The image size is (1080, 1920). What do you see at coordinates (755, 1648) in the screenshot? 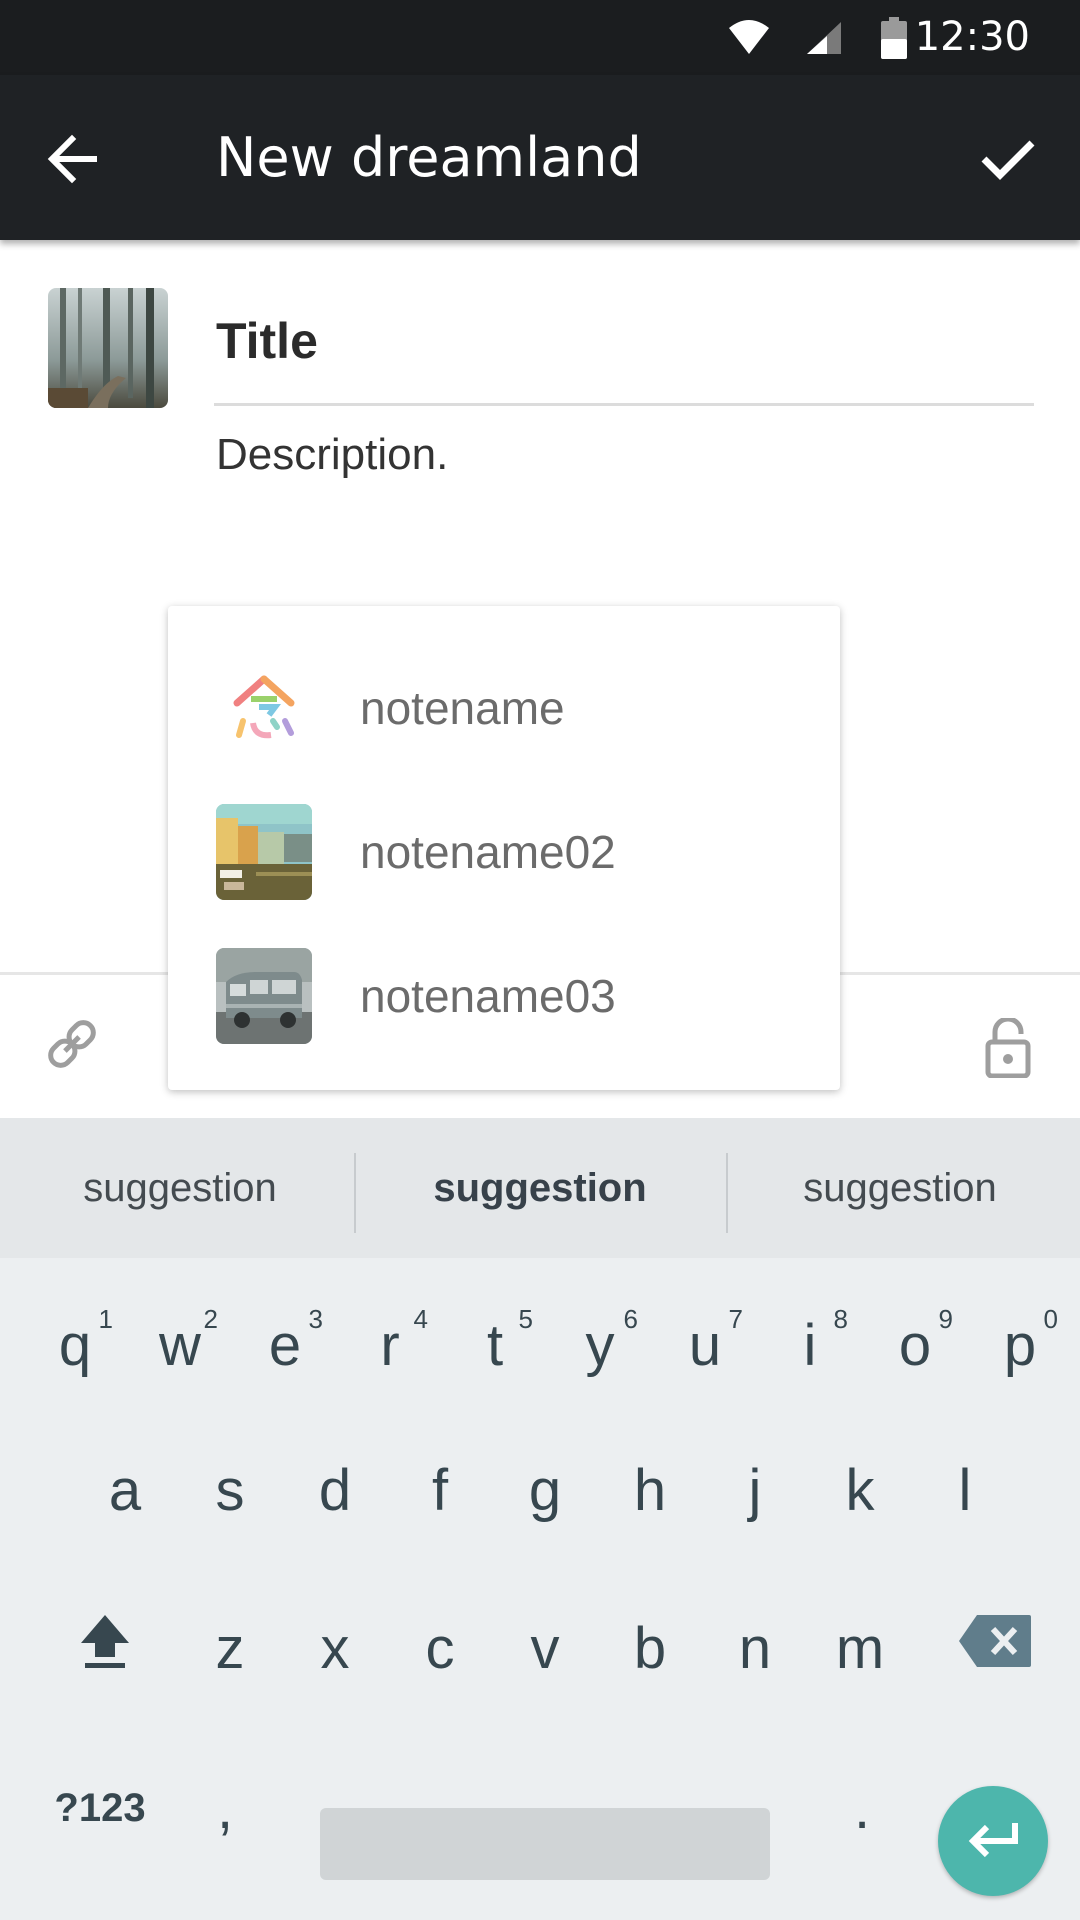
I see `key-n: n` at bounding box center [755, 1648].